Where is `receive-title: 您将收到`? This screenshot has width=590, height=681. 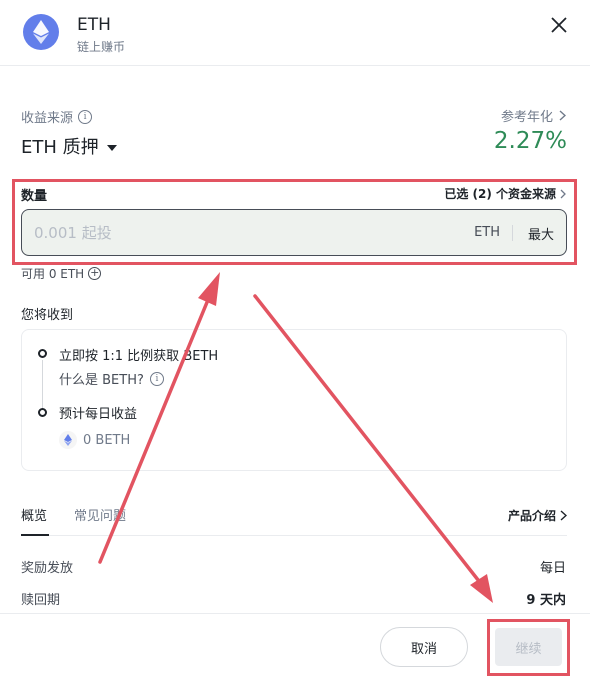 receive-title: 您将收到 is located at coordinates (47, 315).